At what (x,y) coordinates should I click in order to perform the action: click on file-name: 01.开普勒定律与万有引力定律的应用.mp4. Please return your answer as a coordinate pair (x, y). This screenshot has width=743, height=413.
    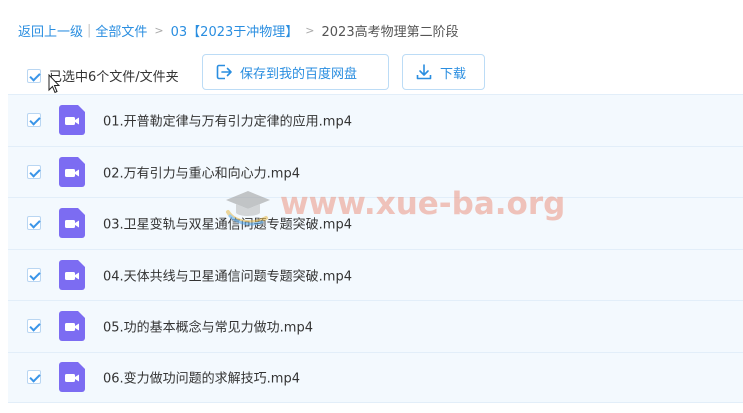
    Looking at the image, I should click on (227, 122).